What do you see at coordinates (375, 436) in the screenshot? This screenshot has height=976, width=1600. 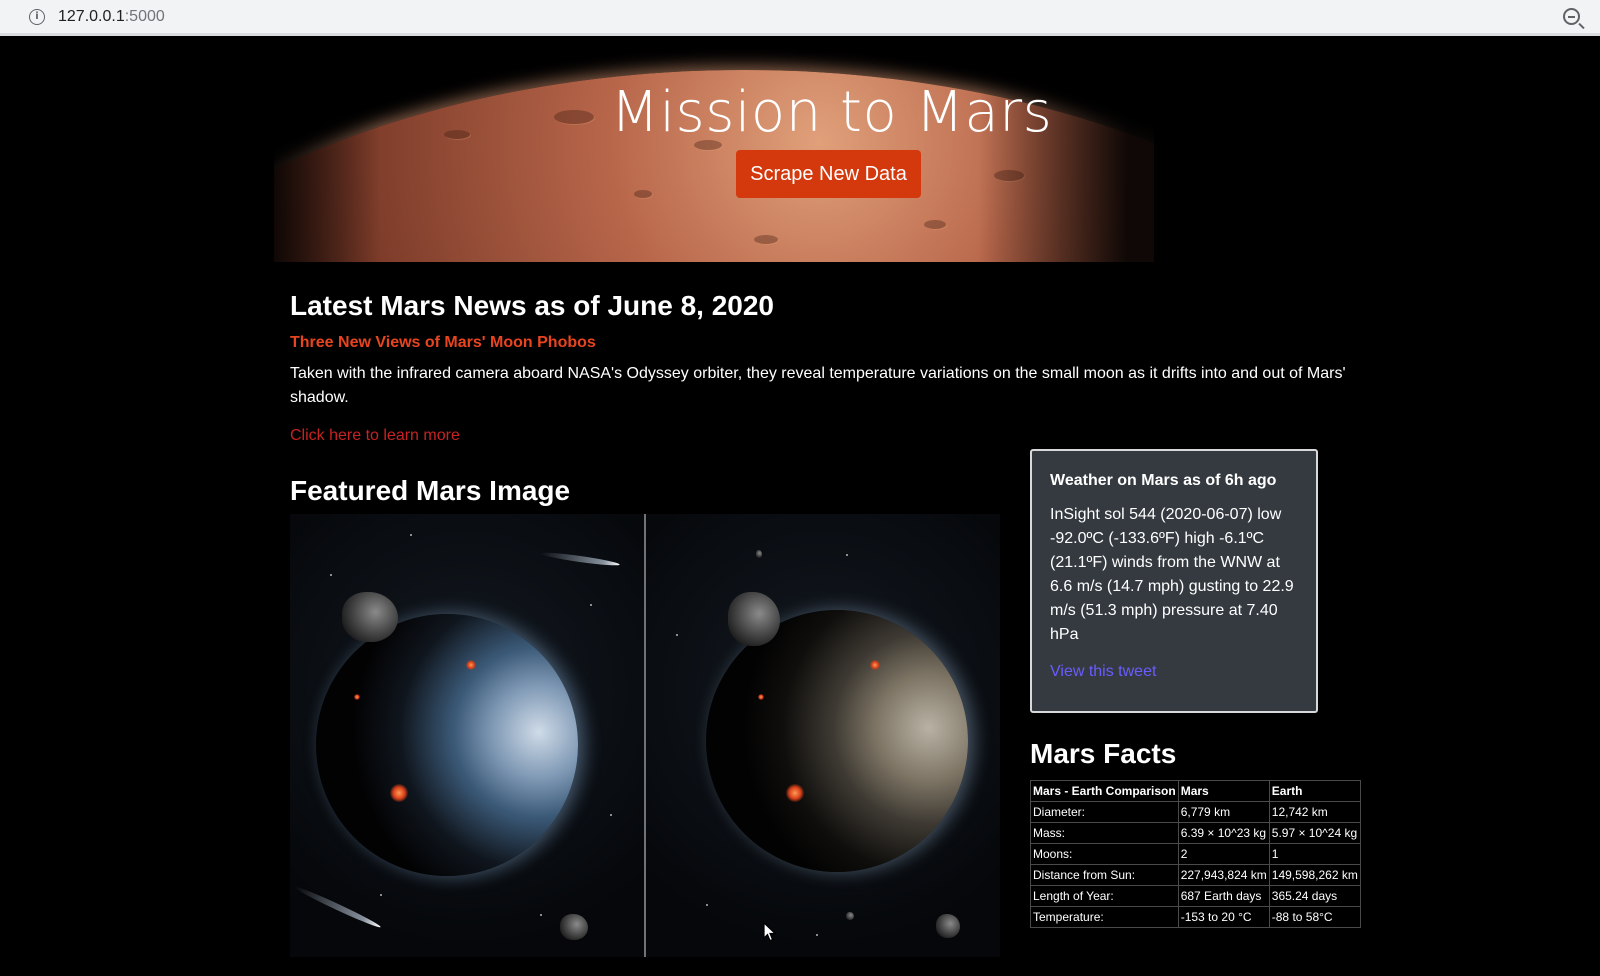 I see `learn-more-link: Click here to learn more` at bounding box center [375, 436].